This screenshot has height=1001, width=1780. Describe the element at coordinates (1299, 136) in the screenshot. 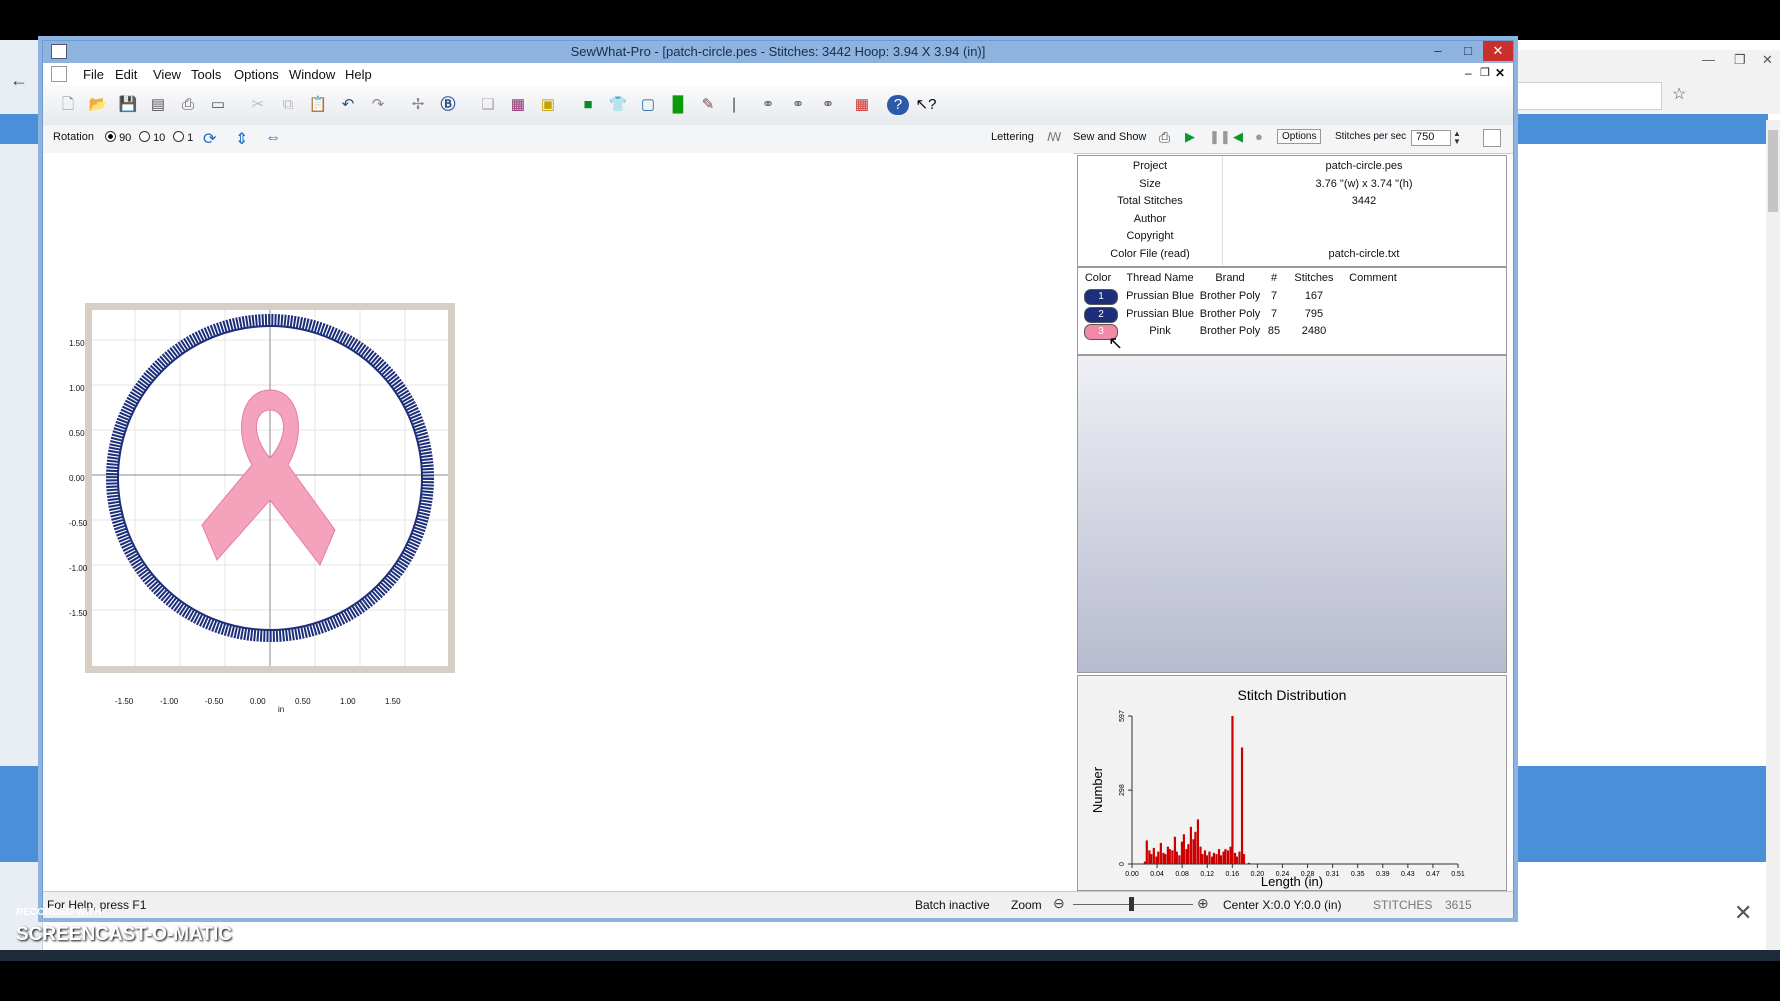

I see `options-button: Options` at that location.